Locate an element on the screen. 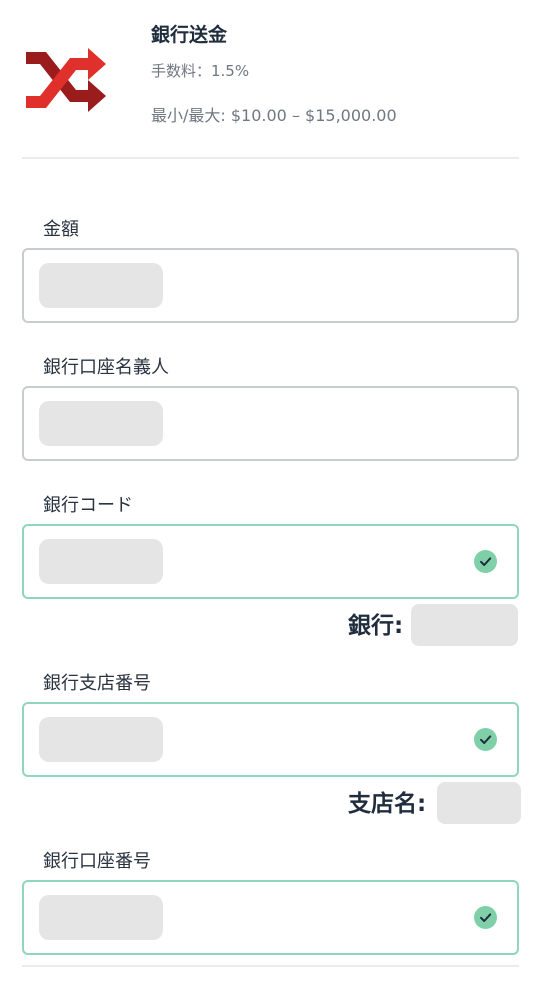 The height and width of the screenshot is (984, 542). amount-label: 金額 is located at coordinates (61, 229).